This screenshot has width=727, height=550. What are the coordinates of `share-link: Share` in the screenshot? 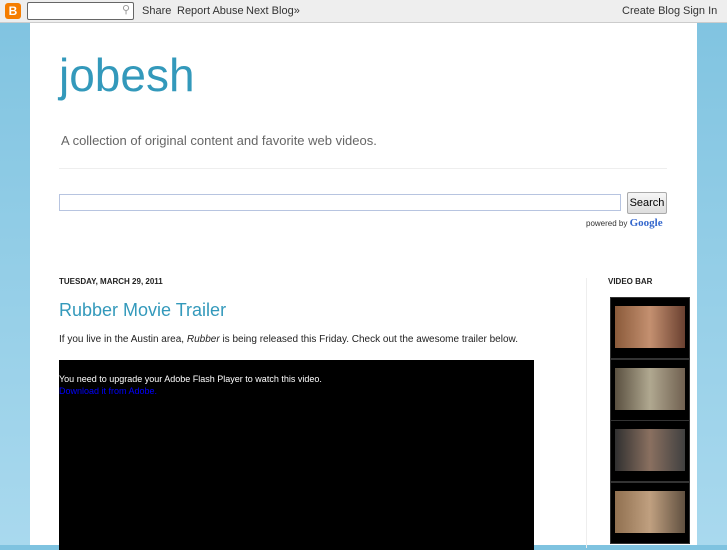 It's located at (156, 11).